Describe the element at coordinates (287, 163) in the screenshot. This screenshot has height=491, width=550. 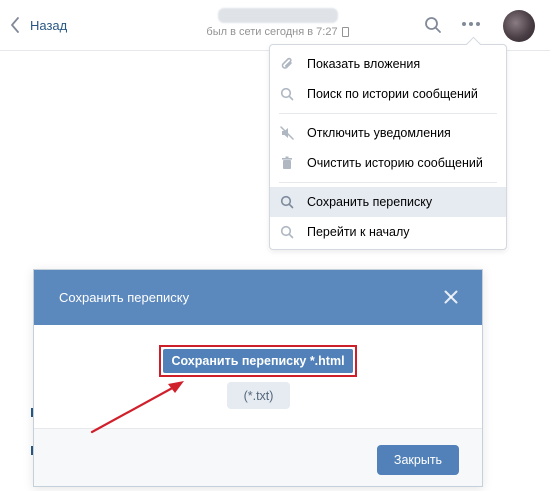
I see `trash-icon` at that location.